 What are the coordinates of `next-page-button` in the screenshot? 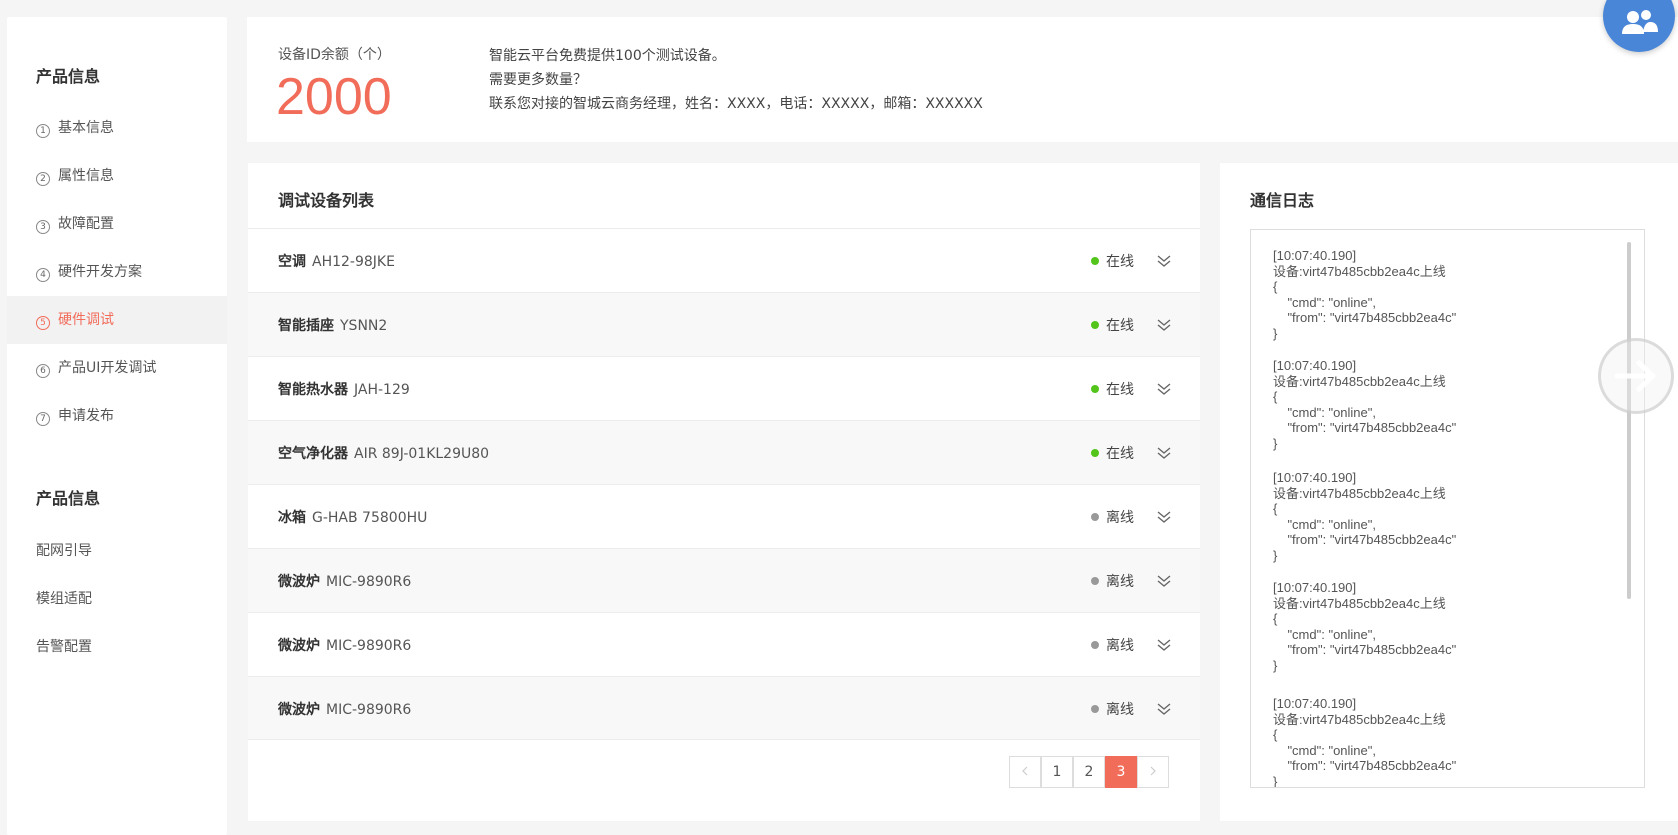 It's located at (1153, 772).